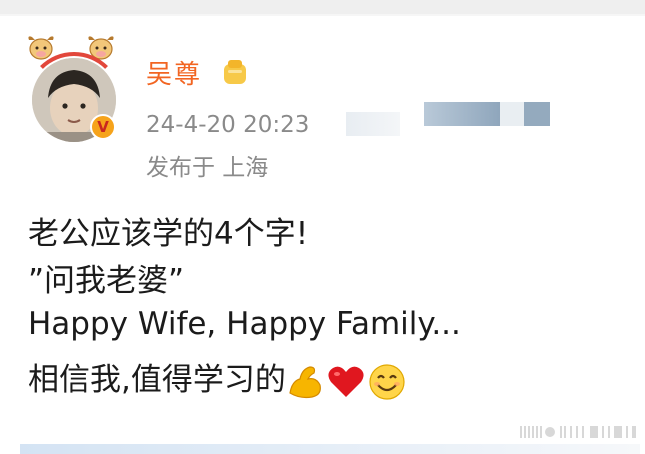 This screenshot has height=454, width=645. Describe the element at coordinates (330, 449) in the screenshot. I see `cropped-bottom-text` at that location.